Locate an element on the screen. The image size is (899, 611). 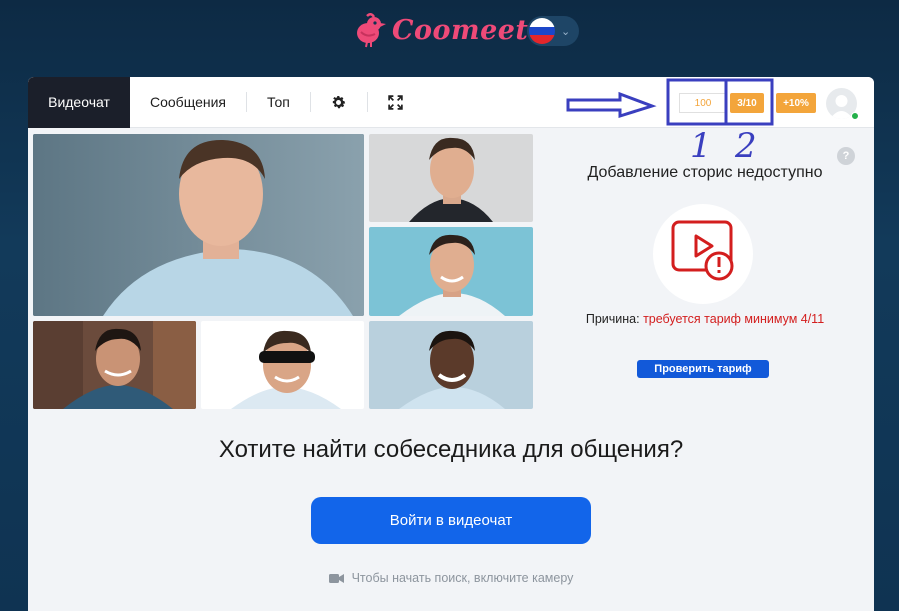
tab-label: Сообщения is located at coordinates (188, 102).